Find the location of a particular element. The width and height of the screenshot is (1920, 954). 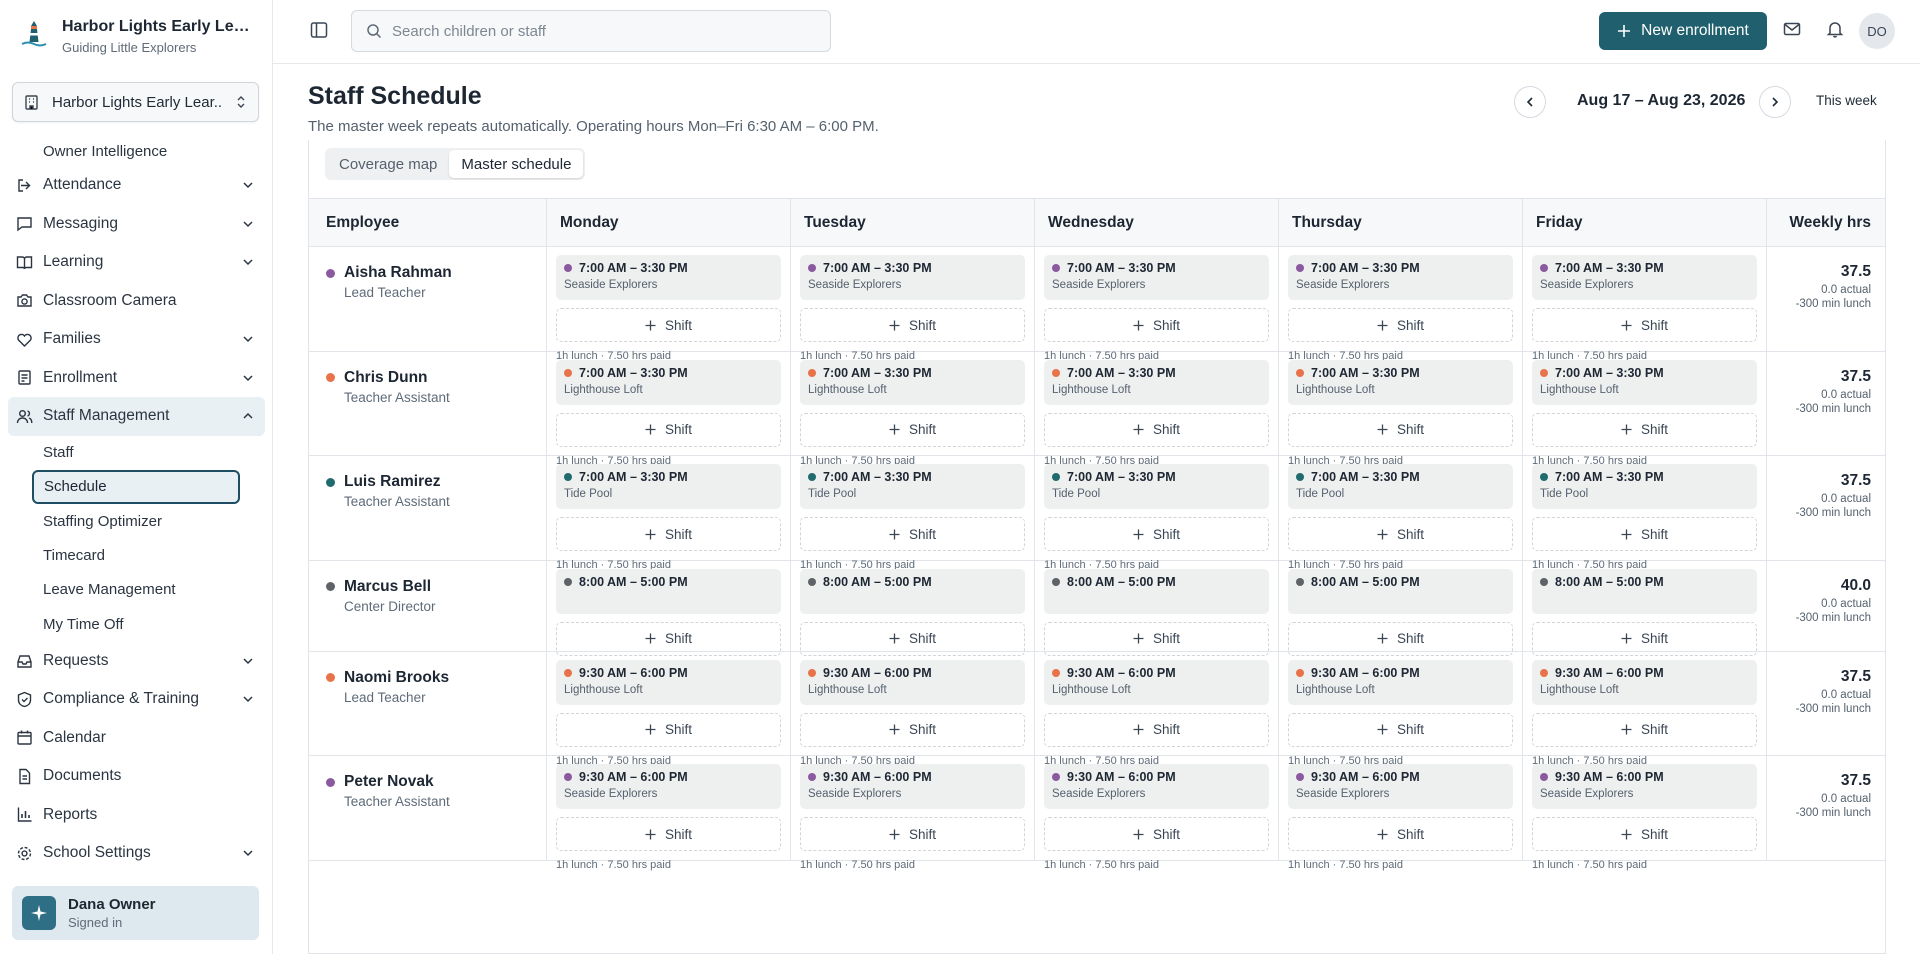

previous-week-button is located at coordinates (1530, 102).